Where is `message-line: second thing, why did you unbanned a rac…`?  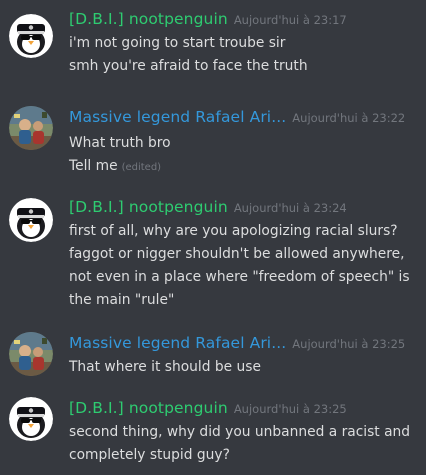
message-line: second thing, why did you unbanned a rac… is located at coordinates (240, 432).